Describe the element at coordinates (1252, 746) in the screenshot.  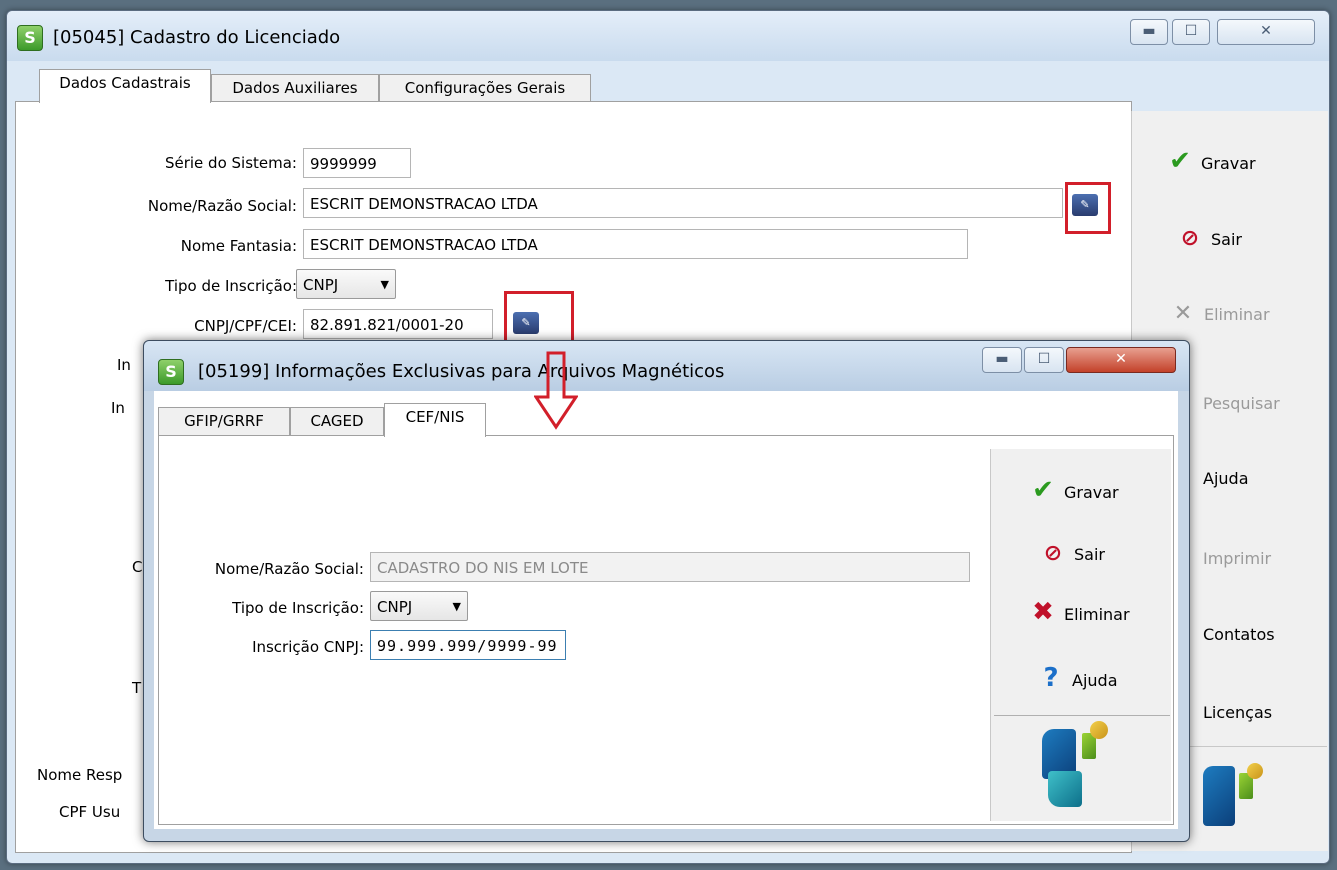
I see `sidebar-divider` at that location.